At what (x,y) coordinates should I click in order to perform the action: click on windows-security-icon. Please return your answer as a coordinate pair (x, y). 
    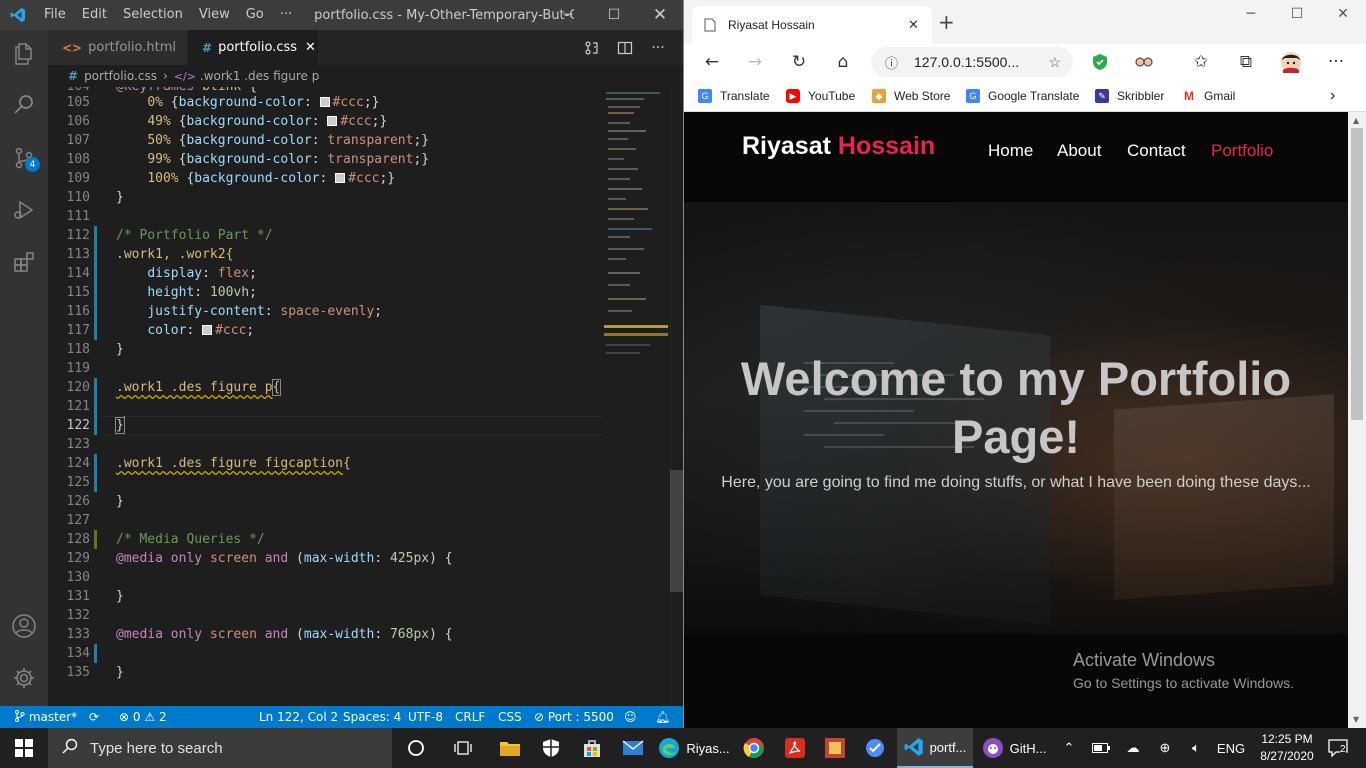
    Looking at the image, I should click on (551, 748).